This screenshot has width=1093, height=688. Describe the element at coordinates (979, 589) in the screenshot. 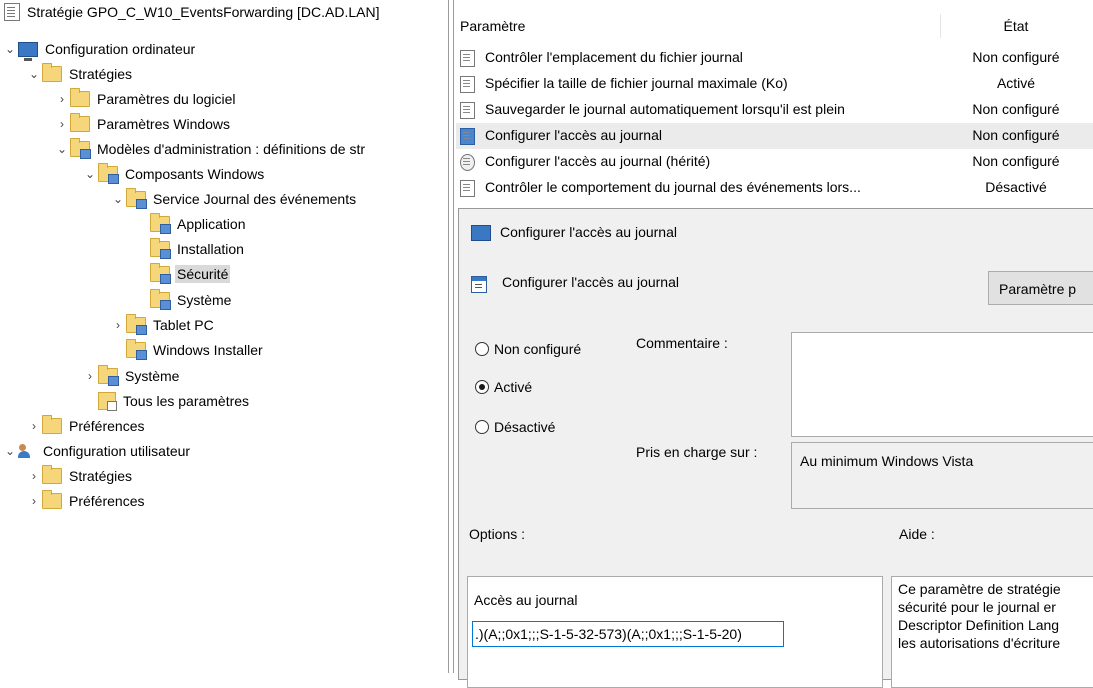

I see `help-line: Ce paramètre de stratégie` at that location.